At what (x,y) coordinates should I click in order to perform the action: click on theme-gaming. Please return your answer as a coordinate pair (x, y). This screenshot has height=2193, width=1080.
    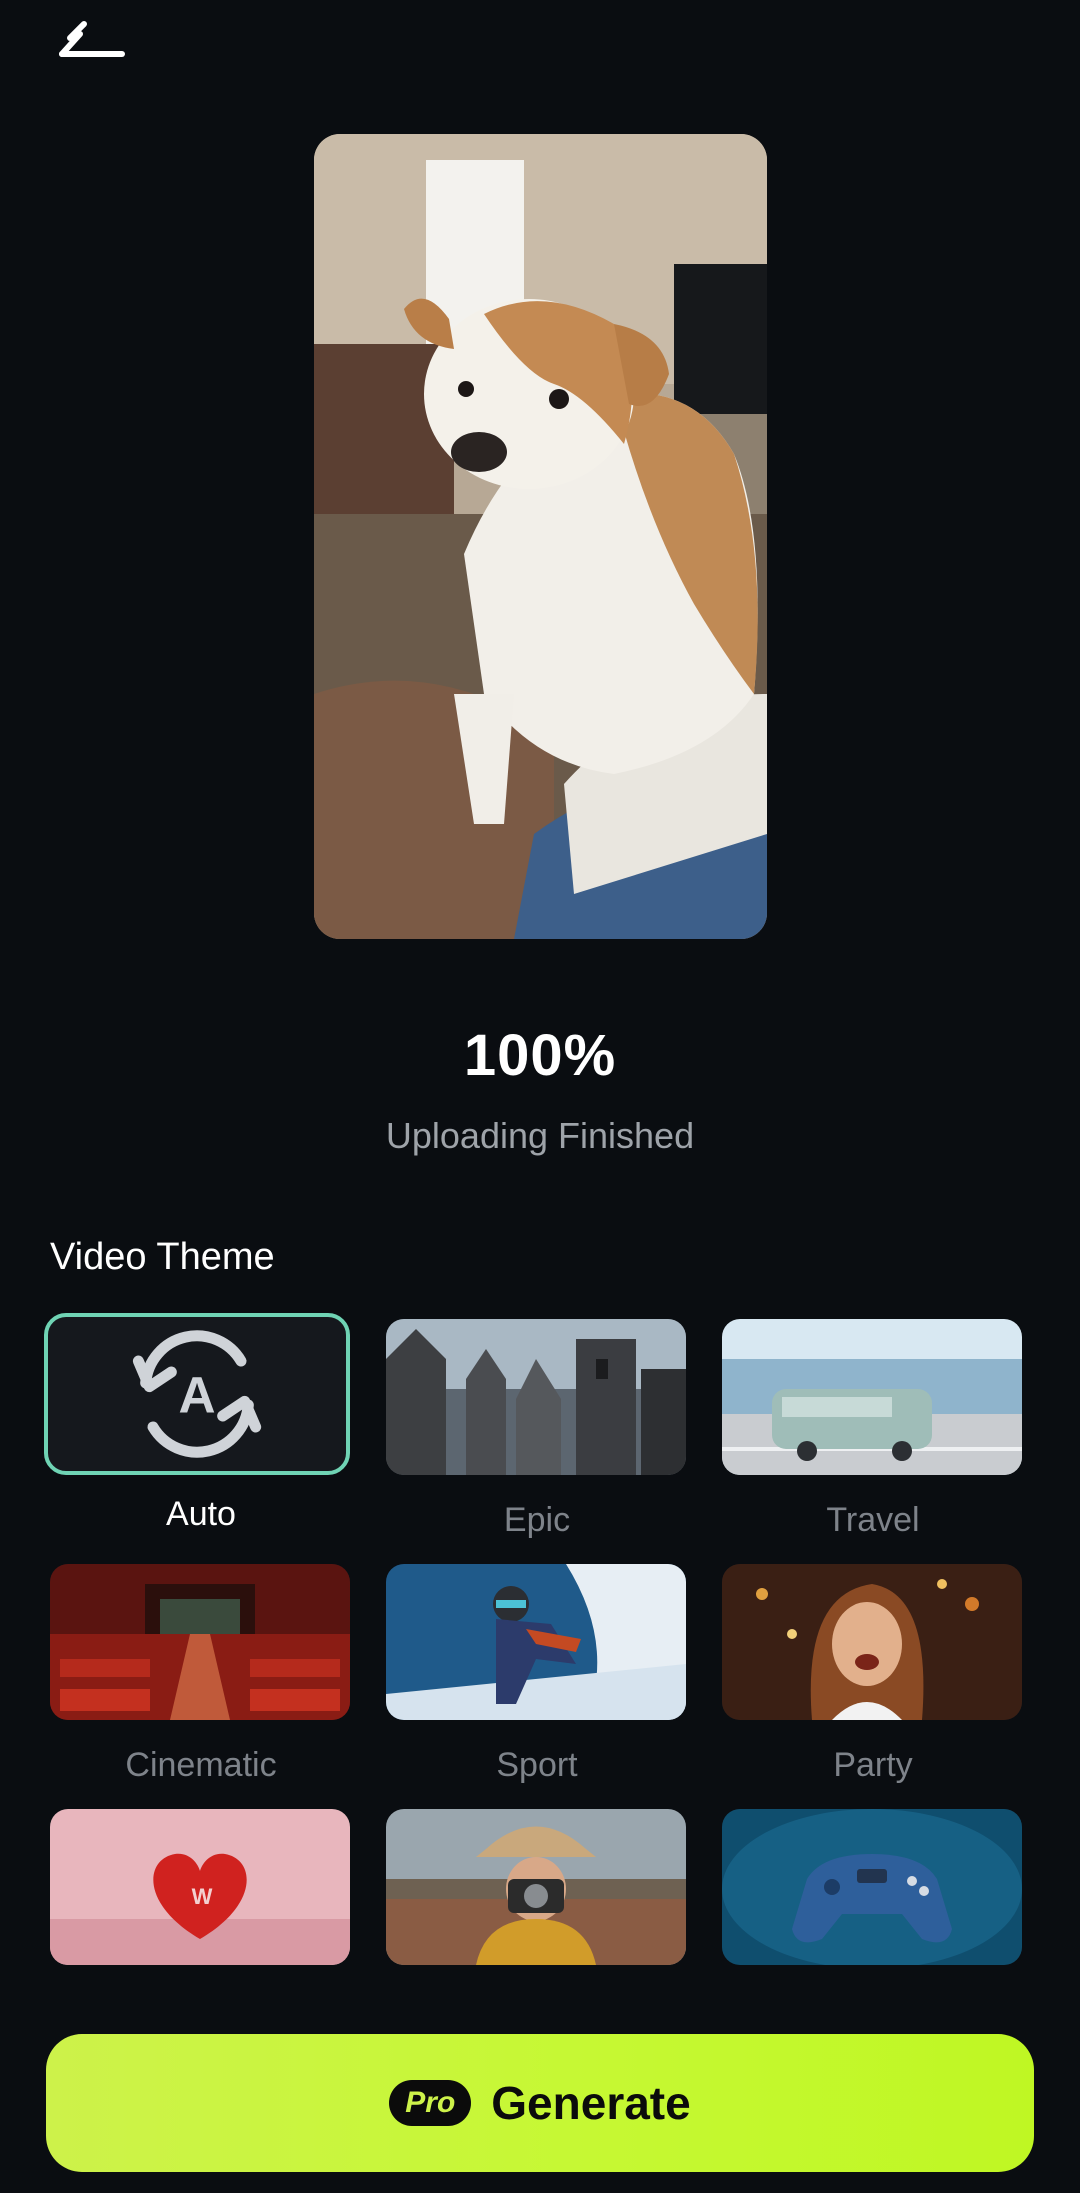
    Looking at the image, I should click on (873, 1900).